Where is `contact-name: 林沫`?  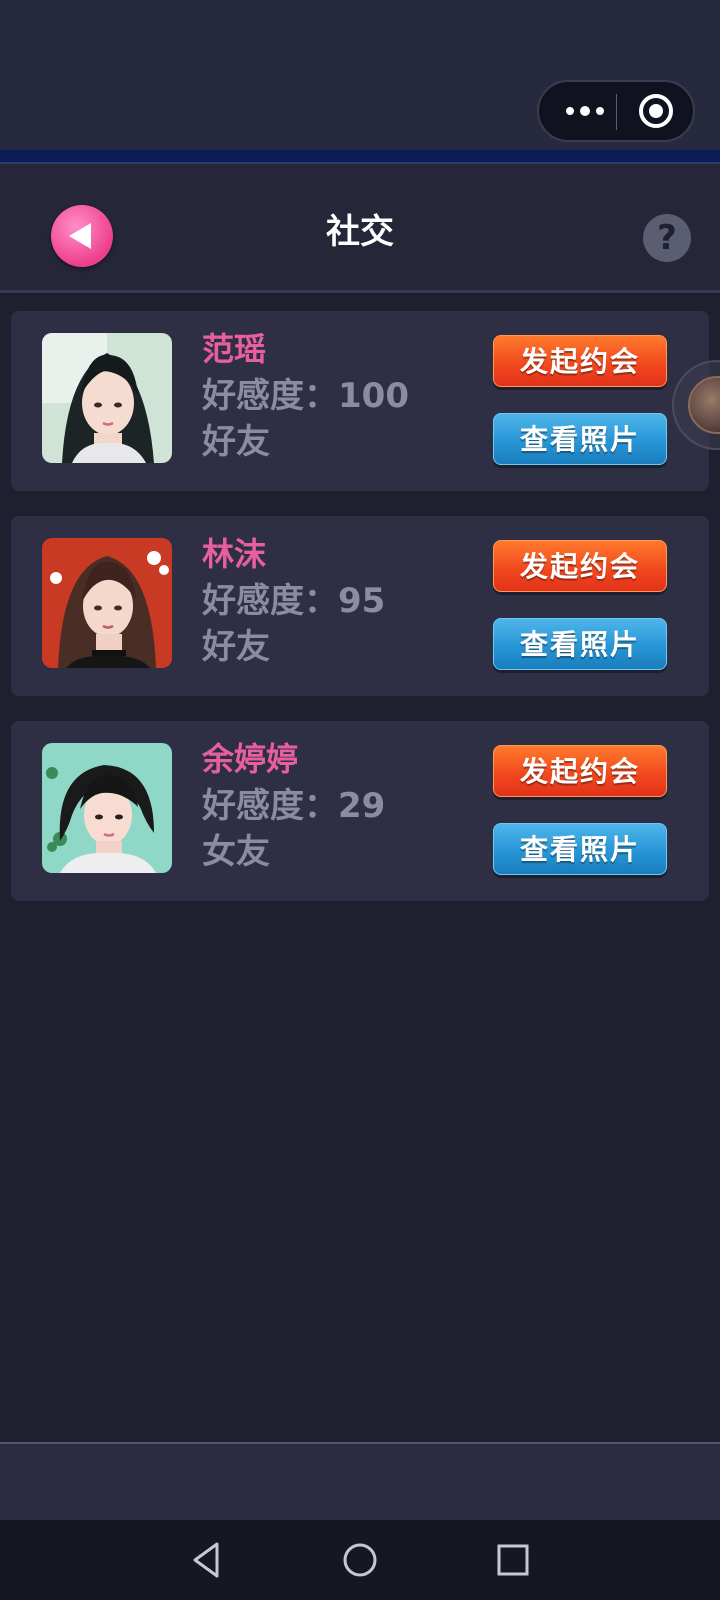 contact-name: 林沫 is located at coordinates (234, 554).